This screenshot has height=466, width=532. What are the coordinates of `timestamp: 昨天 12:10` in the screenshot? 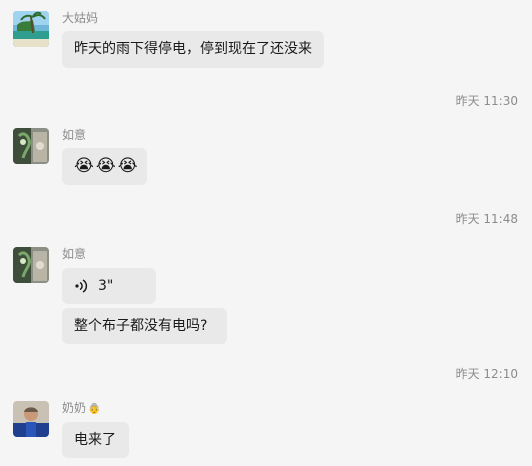 It's located at (486, 374).